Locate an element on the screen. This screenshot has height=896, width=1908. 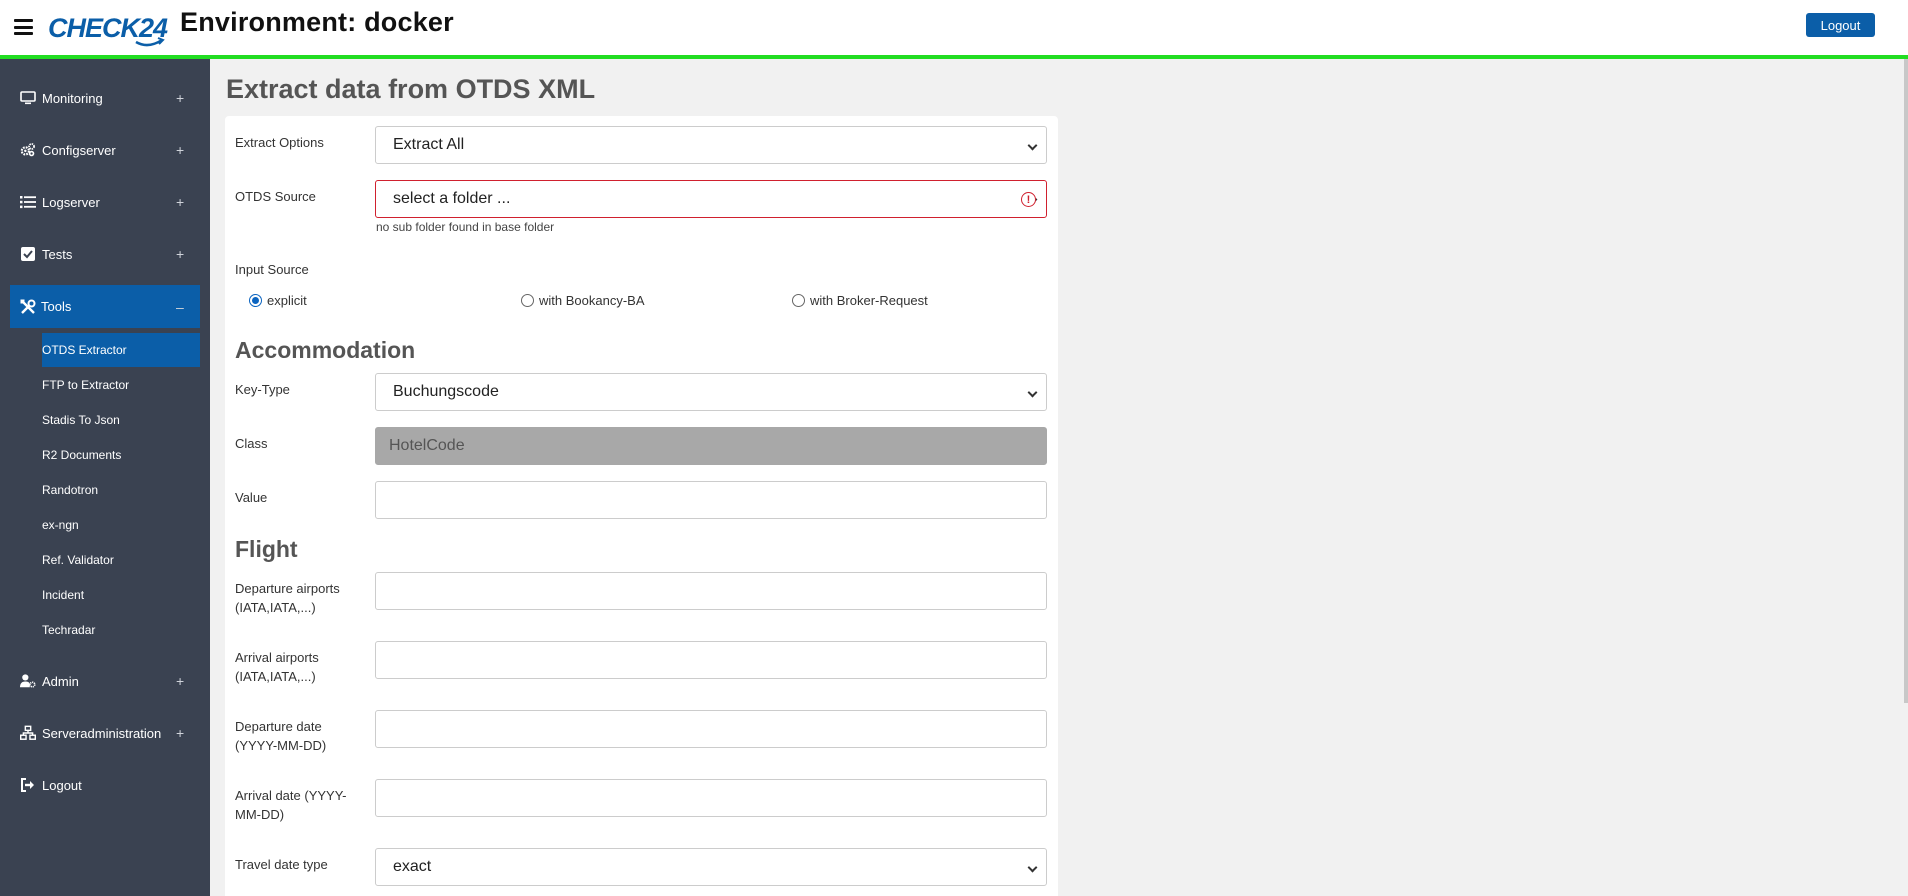
logout-button: Logout is located at coordinates (1840, 25).